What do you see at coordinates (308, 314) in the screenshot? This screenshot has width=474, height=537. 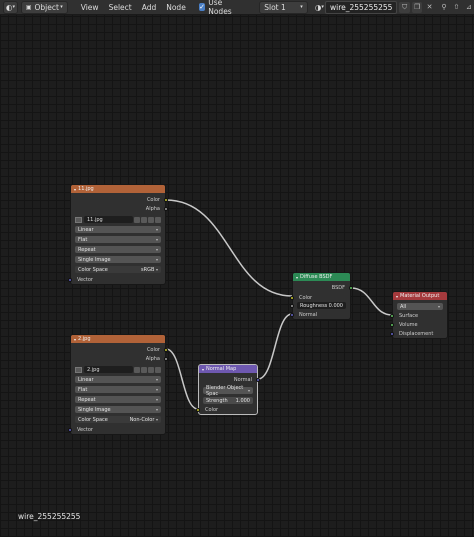 I see `input-normal: Normal` at bounding box center [308, 314].